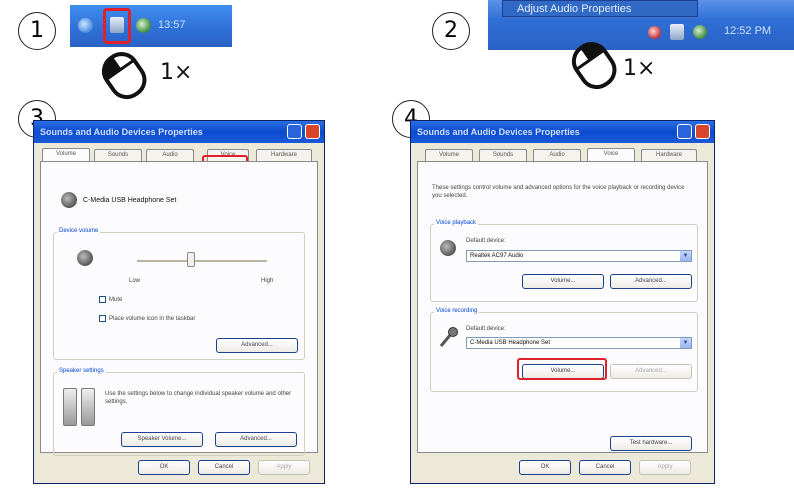 The image size is (794, 489). What do you see at coordinates (579, 256) in the screenshot?
I see `playback-device-select: Realtek AC97 Audio ▼` at bounding box center [579, 256].